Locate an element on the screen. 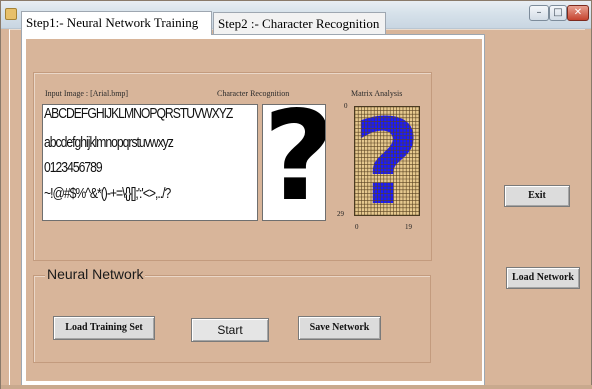 This screenshot has height=389, width=592. matrix-x-min-label: 0 is located at coordinates (357, 227).